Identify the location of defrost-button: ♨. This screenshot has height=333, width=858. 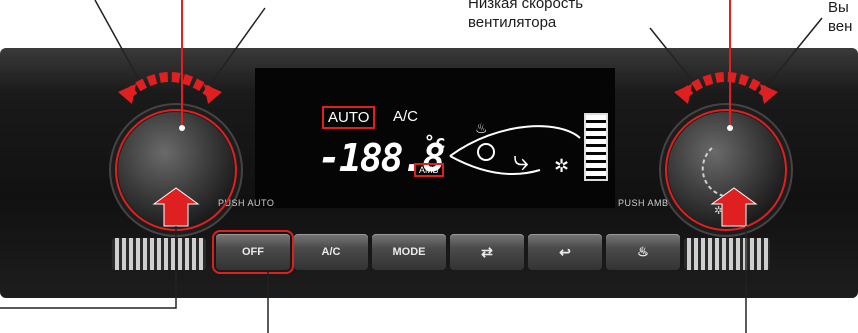
(643, 252).